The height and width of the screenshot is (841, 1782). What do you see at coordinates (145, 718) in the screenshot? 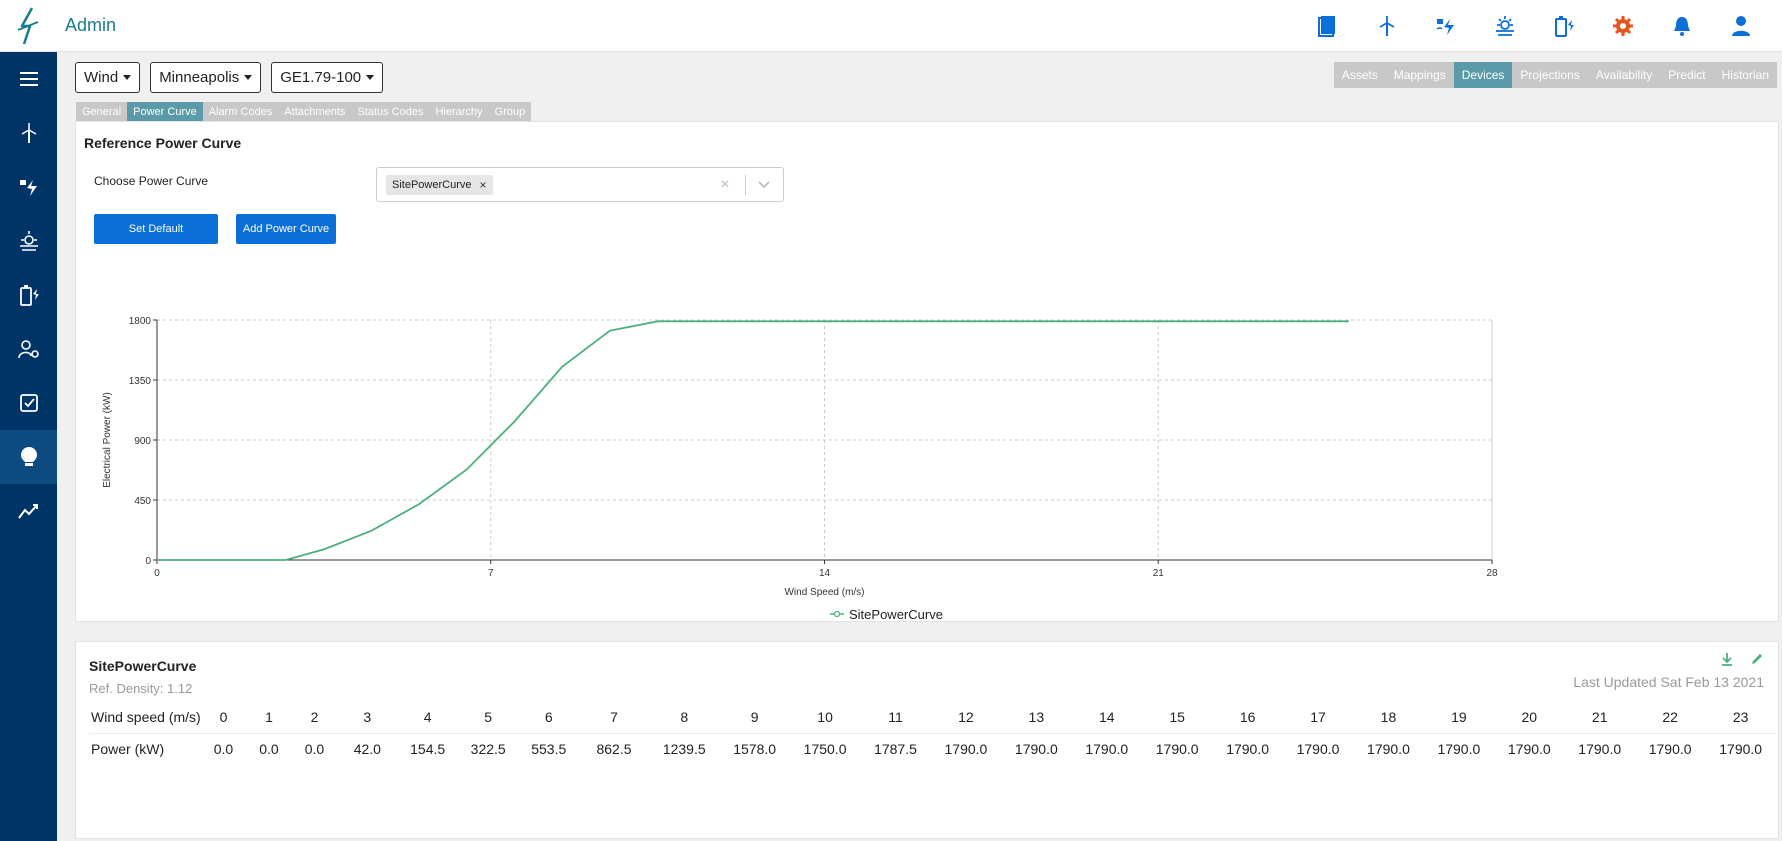
I see `wind-speed-row-label: Wind speed (m/s)` at bounding box center [145, 718].